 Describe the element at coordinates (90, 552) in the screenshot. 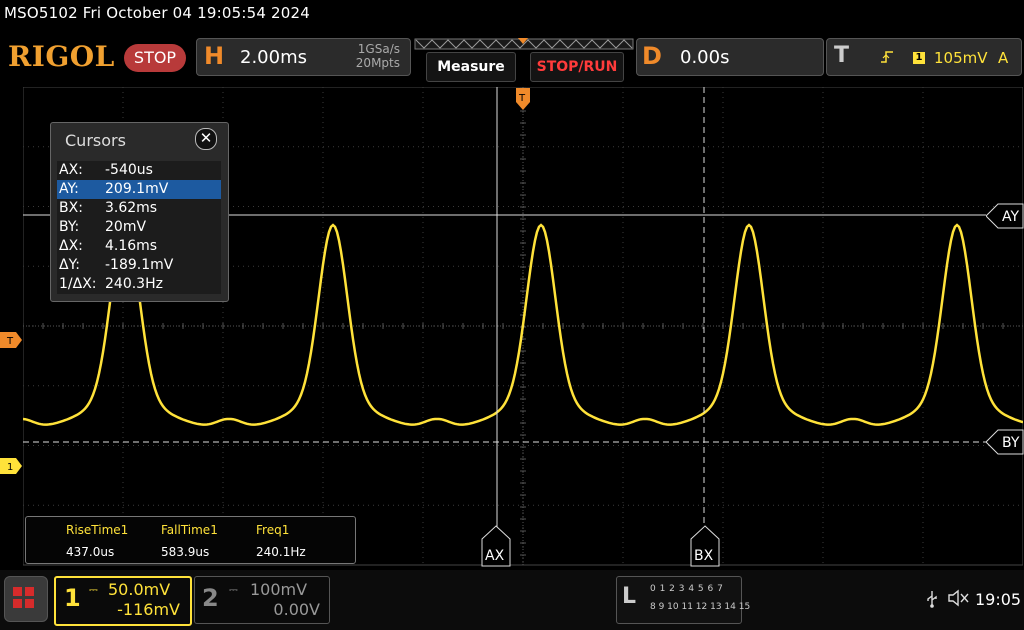

I see `measurement-value: 437.0us` at that location.